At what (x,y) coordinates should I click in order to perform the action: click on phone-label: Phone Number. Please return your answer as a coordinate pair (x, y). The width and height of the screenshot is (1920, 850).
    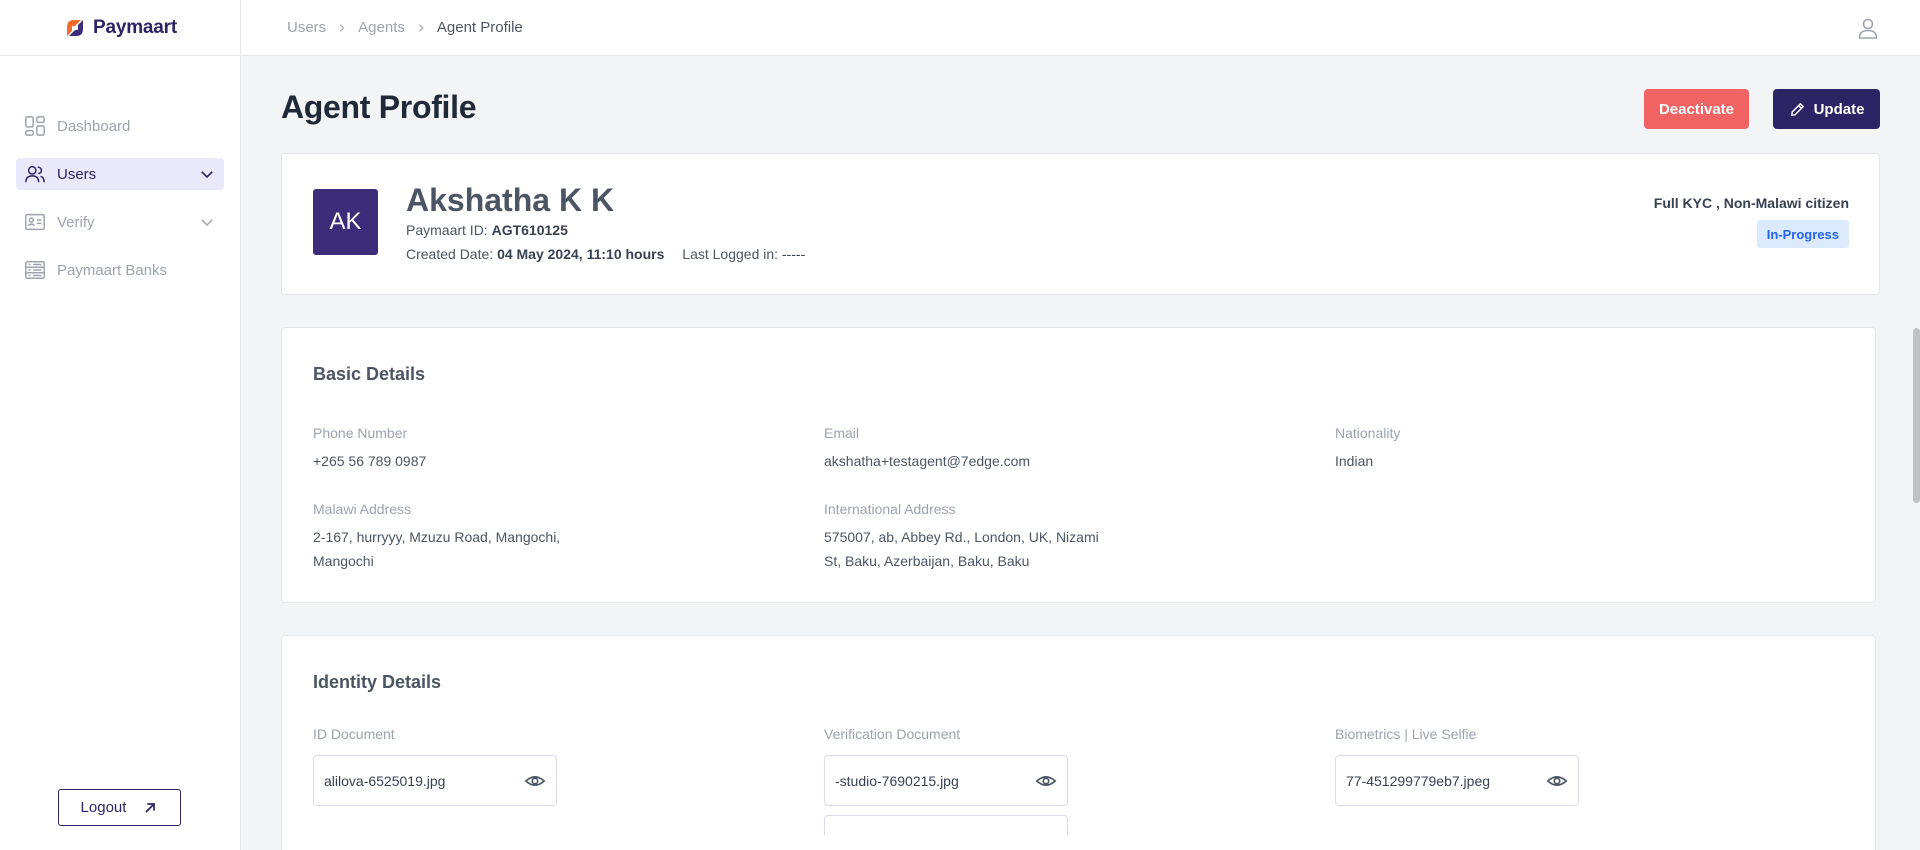
    Looking at the image, I should click on (360, 433).